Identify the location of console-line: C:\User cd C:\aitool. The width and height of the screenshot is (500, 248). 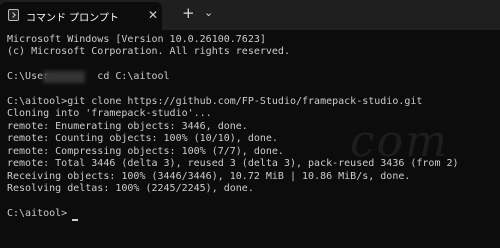
(88, 76).